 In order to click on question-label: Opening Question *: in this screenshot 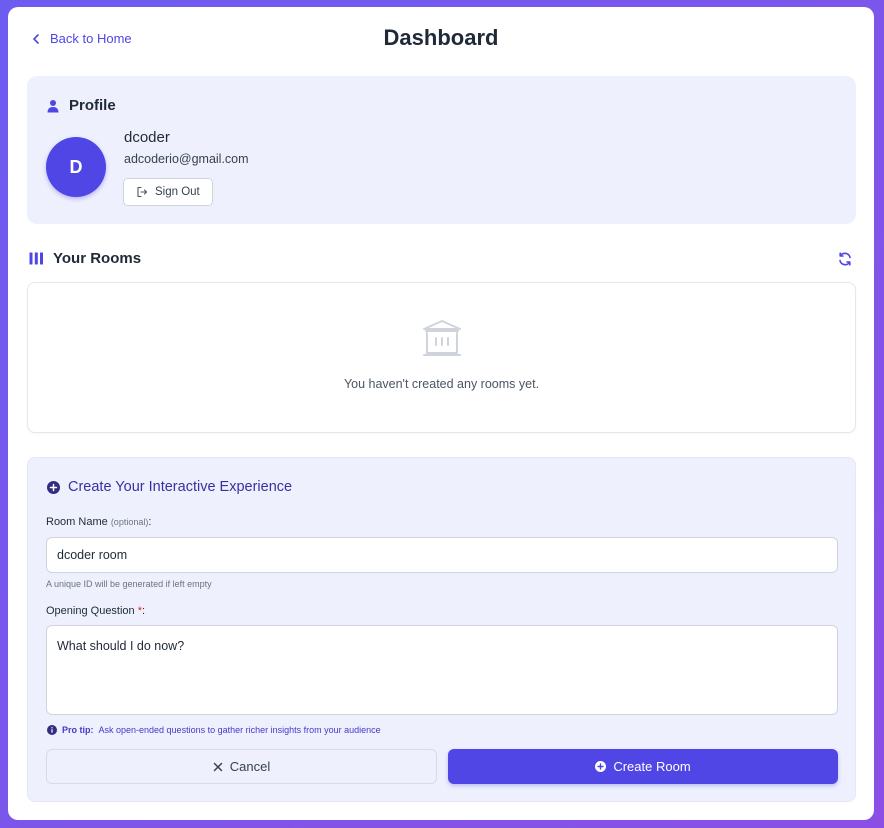, I will do `click(95, 611)`.